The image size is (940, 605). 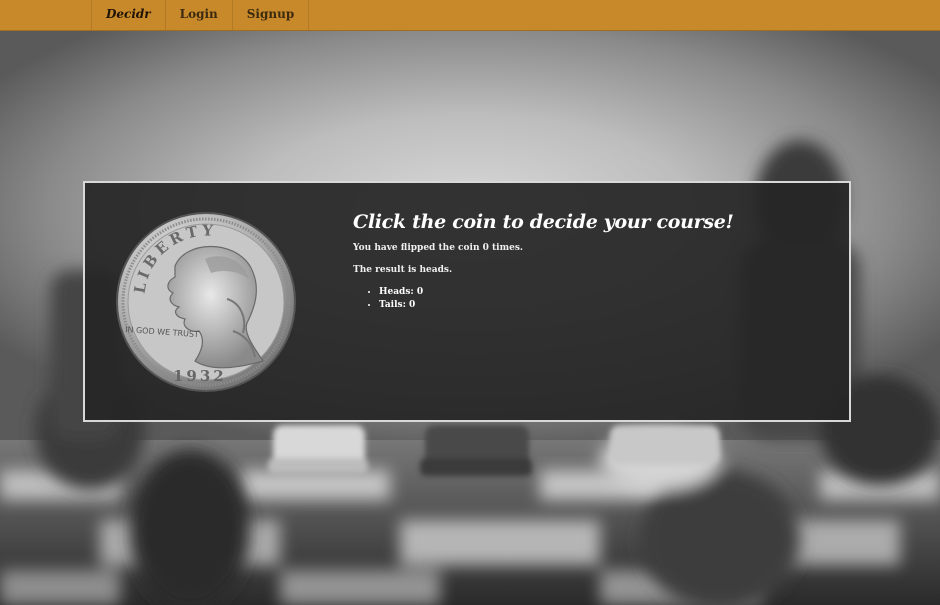 I want to click on nav-signup-link: Signup, so click(x=270, y=15).